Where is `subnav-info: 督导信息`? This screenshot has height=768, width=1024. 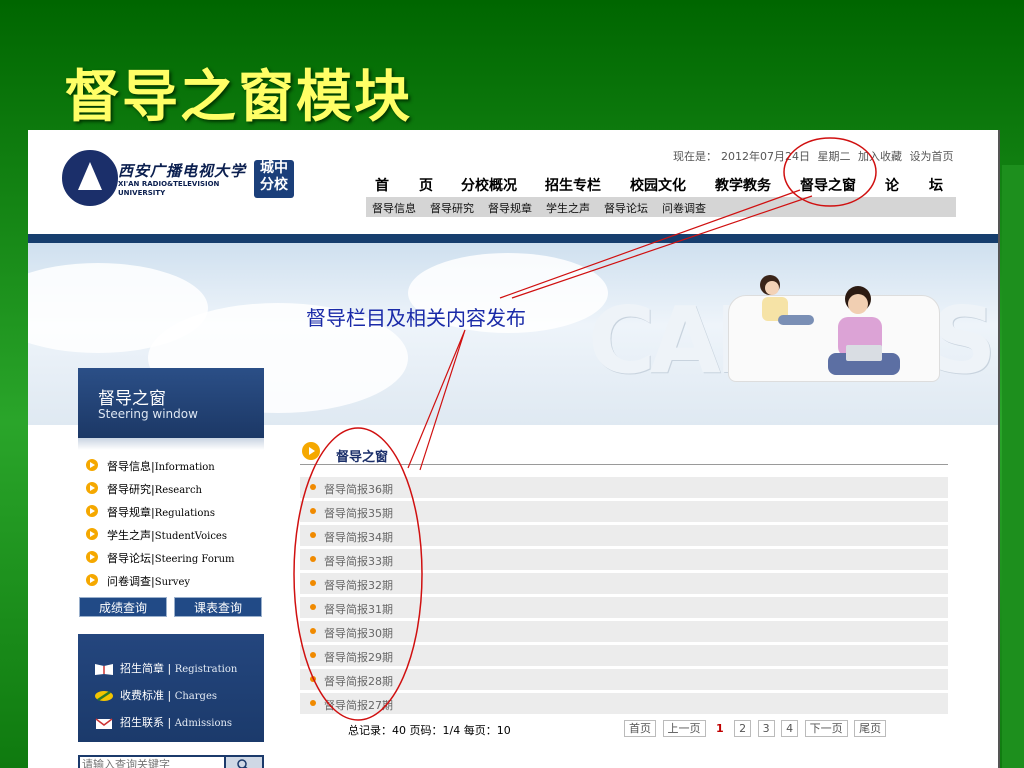
subnav-info: 督导信息 is located at coordinates (394, 208).